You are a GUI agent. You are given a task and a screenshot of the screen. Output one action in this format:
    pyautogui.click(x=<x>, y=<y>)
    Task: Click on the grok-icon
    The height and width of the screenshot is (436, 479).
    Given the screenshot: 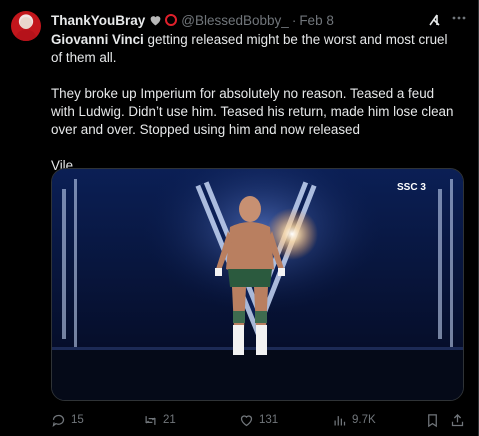 What is the action you would take?
    pyautogui.click(x=435, y=20)
    